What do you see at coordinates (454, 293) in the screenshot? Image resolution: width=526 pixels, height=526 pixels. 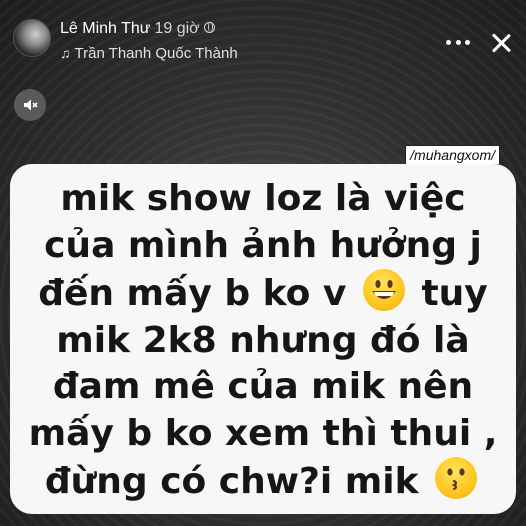 I see `story-line-part: tuy` at bounding box center [454, 293].